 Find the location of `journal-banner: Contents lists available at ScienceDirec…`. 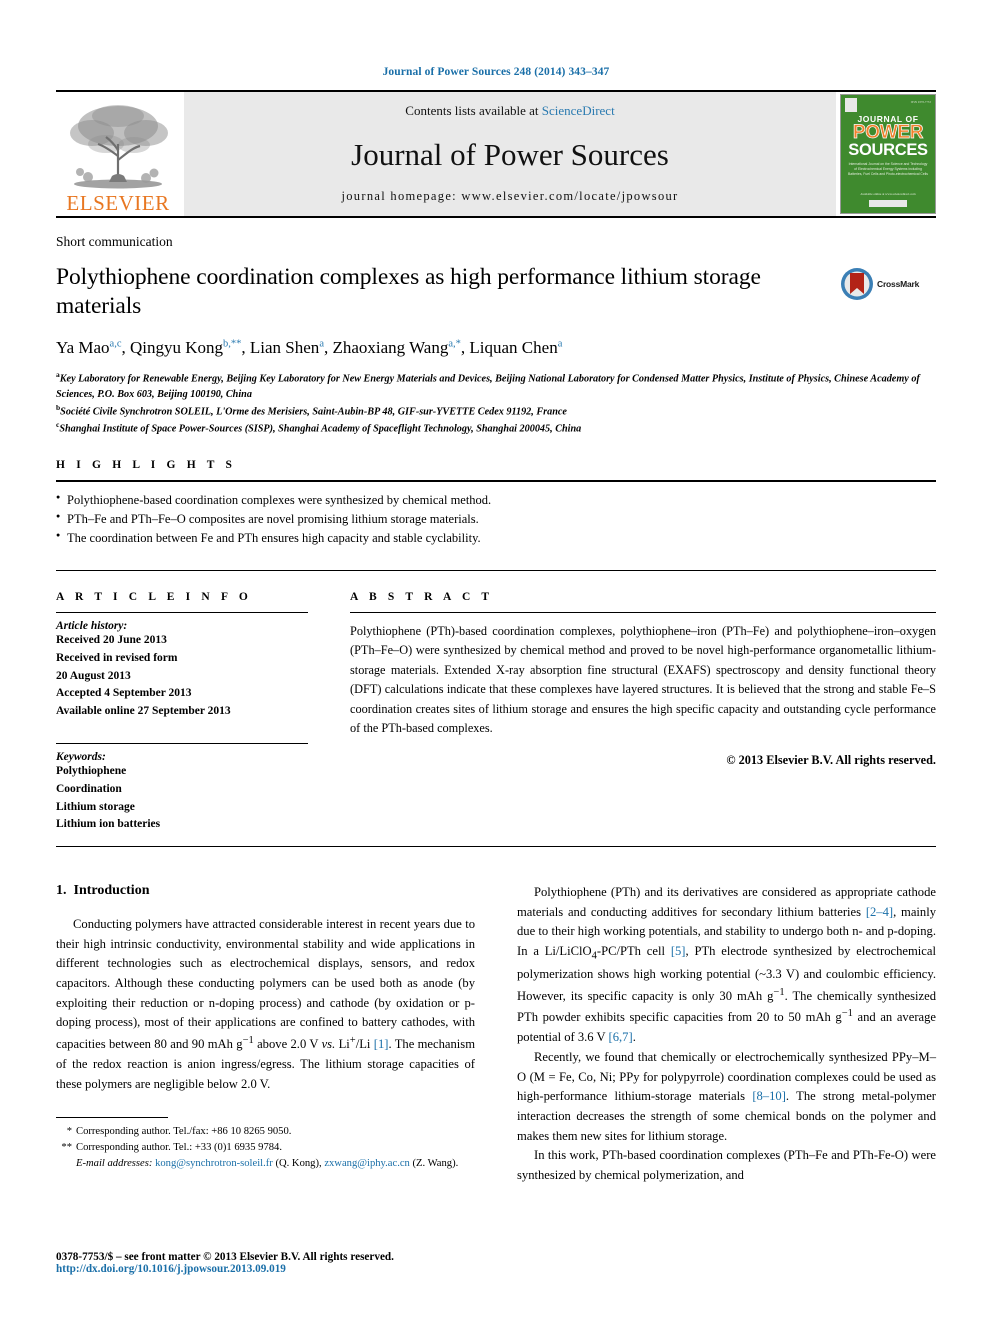

journal-banner: Contents lists available at ScienceDirec… is located at coordinates (510, 154).